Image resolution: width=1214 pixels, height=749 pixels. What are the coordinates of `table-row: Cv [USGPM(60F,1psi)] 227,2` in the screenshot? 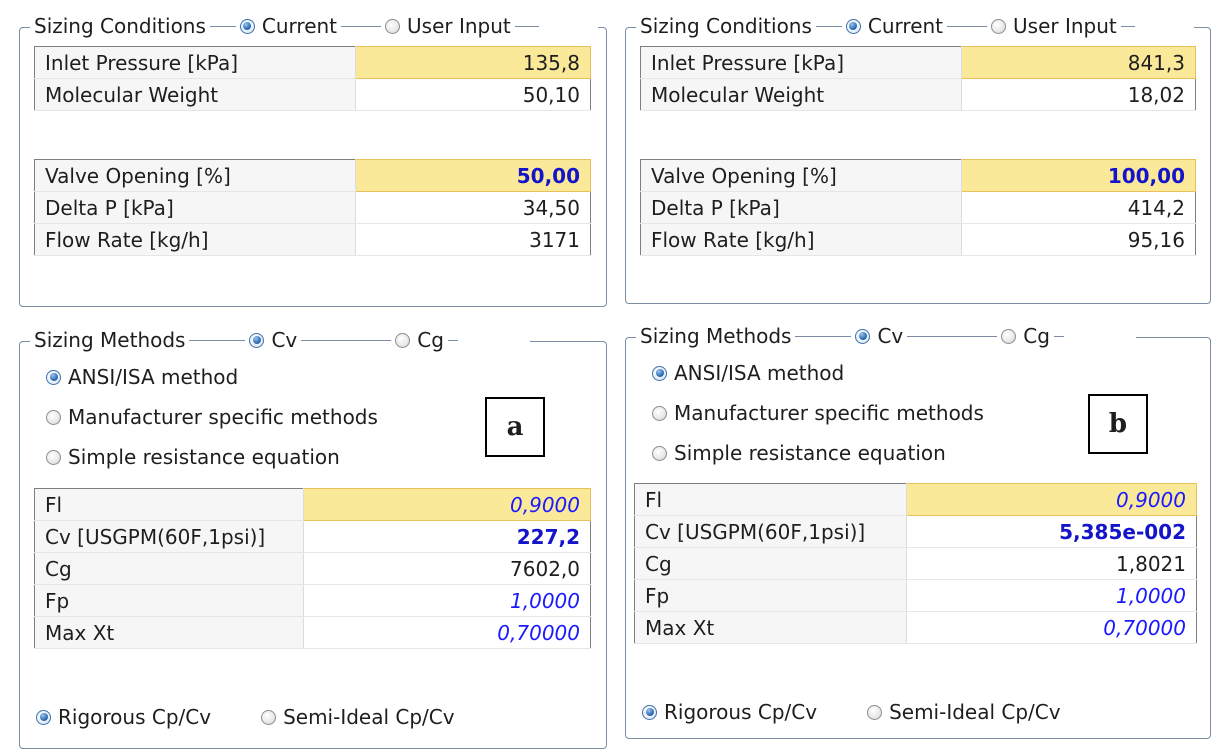 It's located at (312, 536).